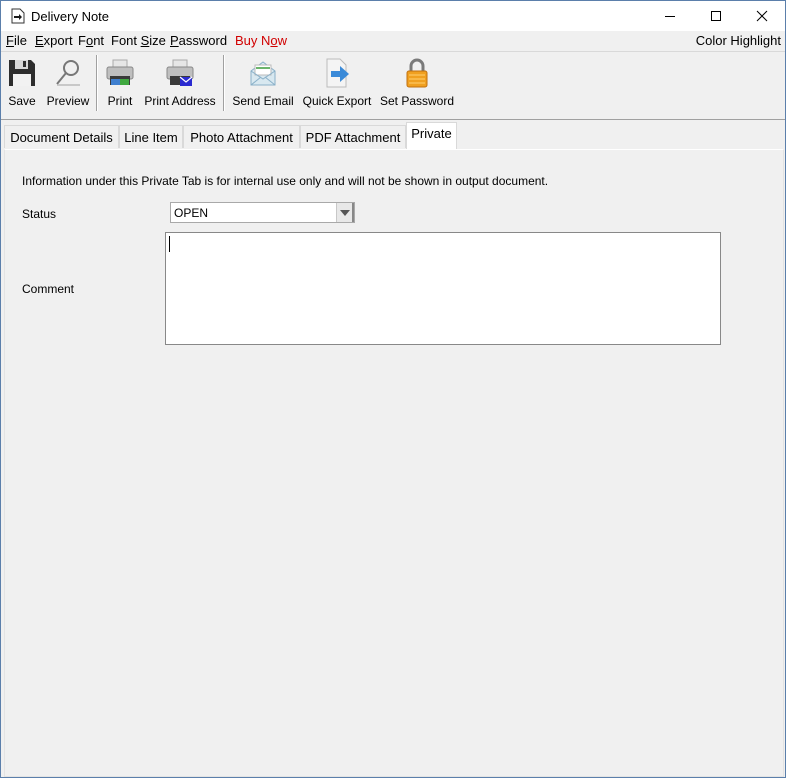 This screenshot has width=786, height=778. What do you see at coordinates (18, 16) in the screenshot?
I see `document-arrow-icon` at bounding box center [18, 16].